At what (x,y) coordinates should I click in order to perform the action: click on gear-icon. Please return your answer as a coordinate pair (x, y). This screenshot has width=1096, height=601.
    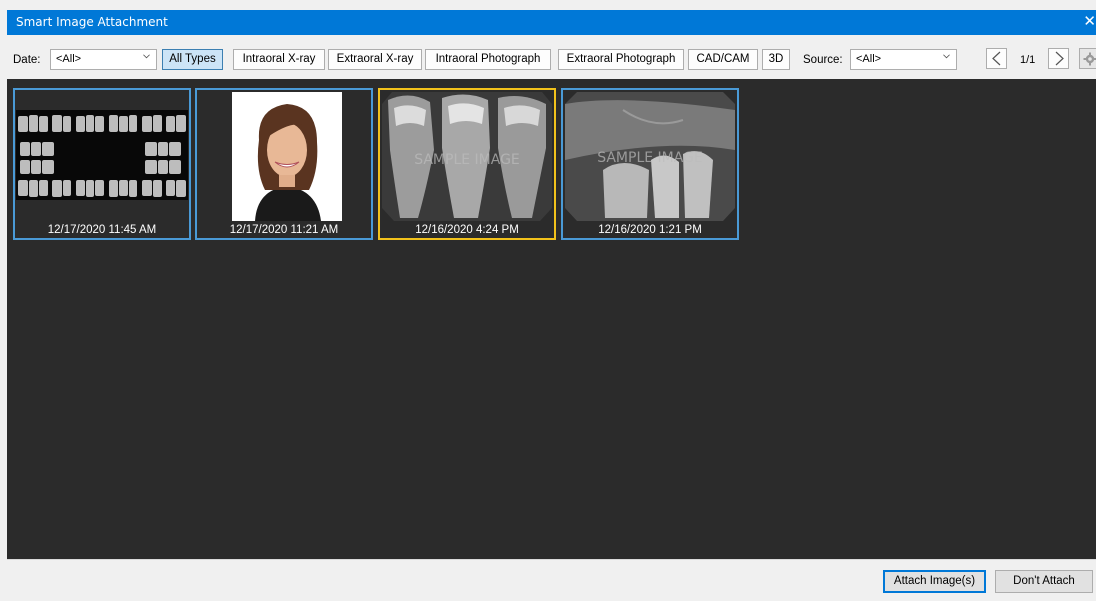
    Looking at the image, I should click on (1089, 59).